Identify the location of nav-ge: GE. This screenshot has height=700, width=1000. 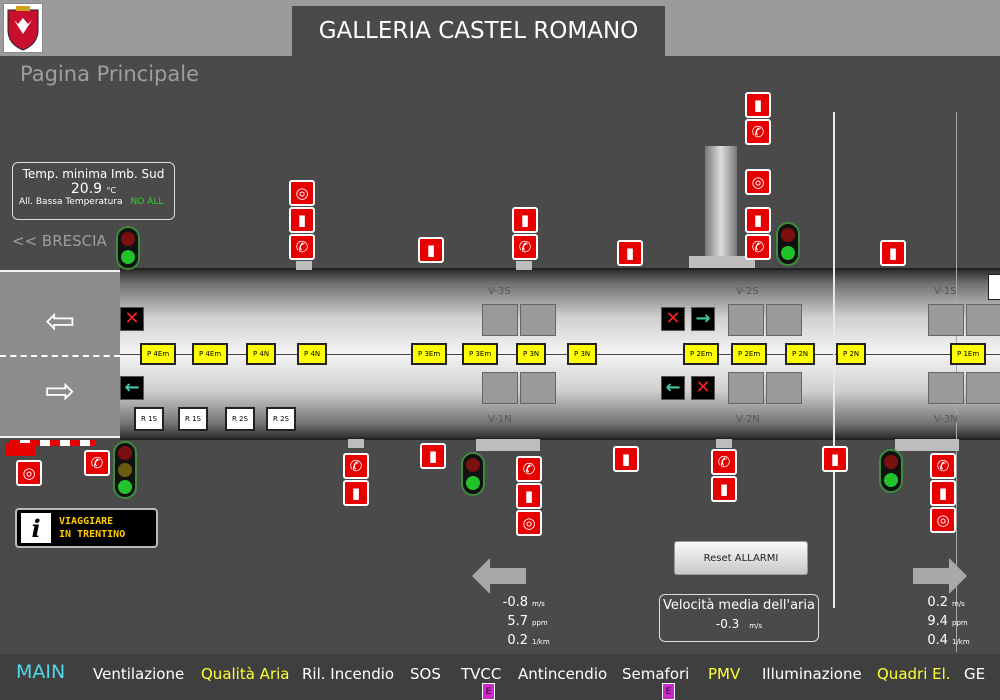
(974, 674).